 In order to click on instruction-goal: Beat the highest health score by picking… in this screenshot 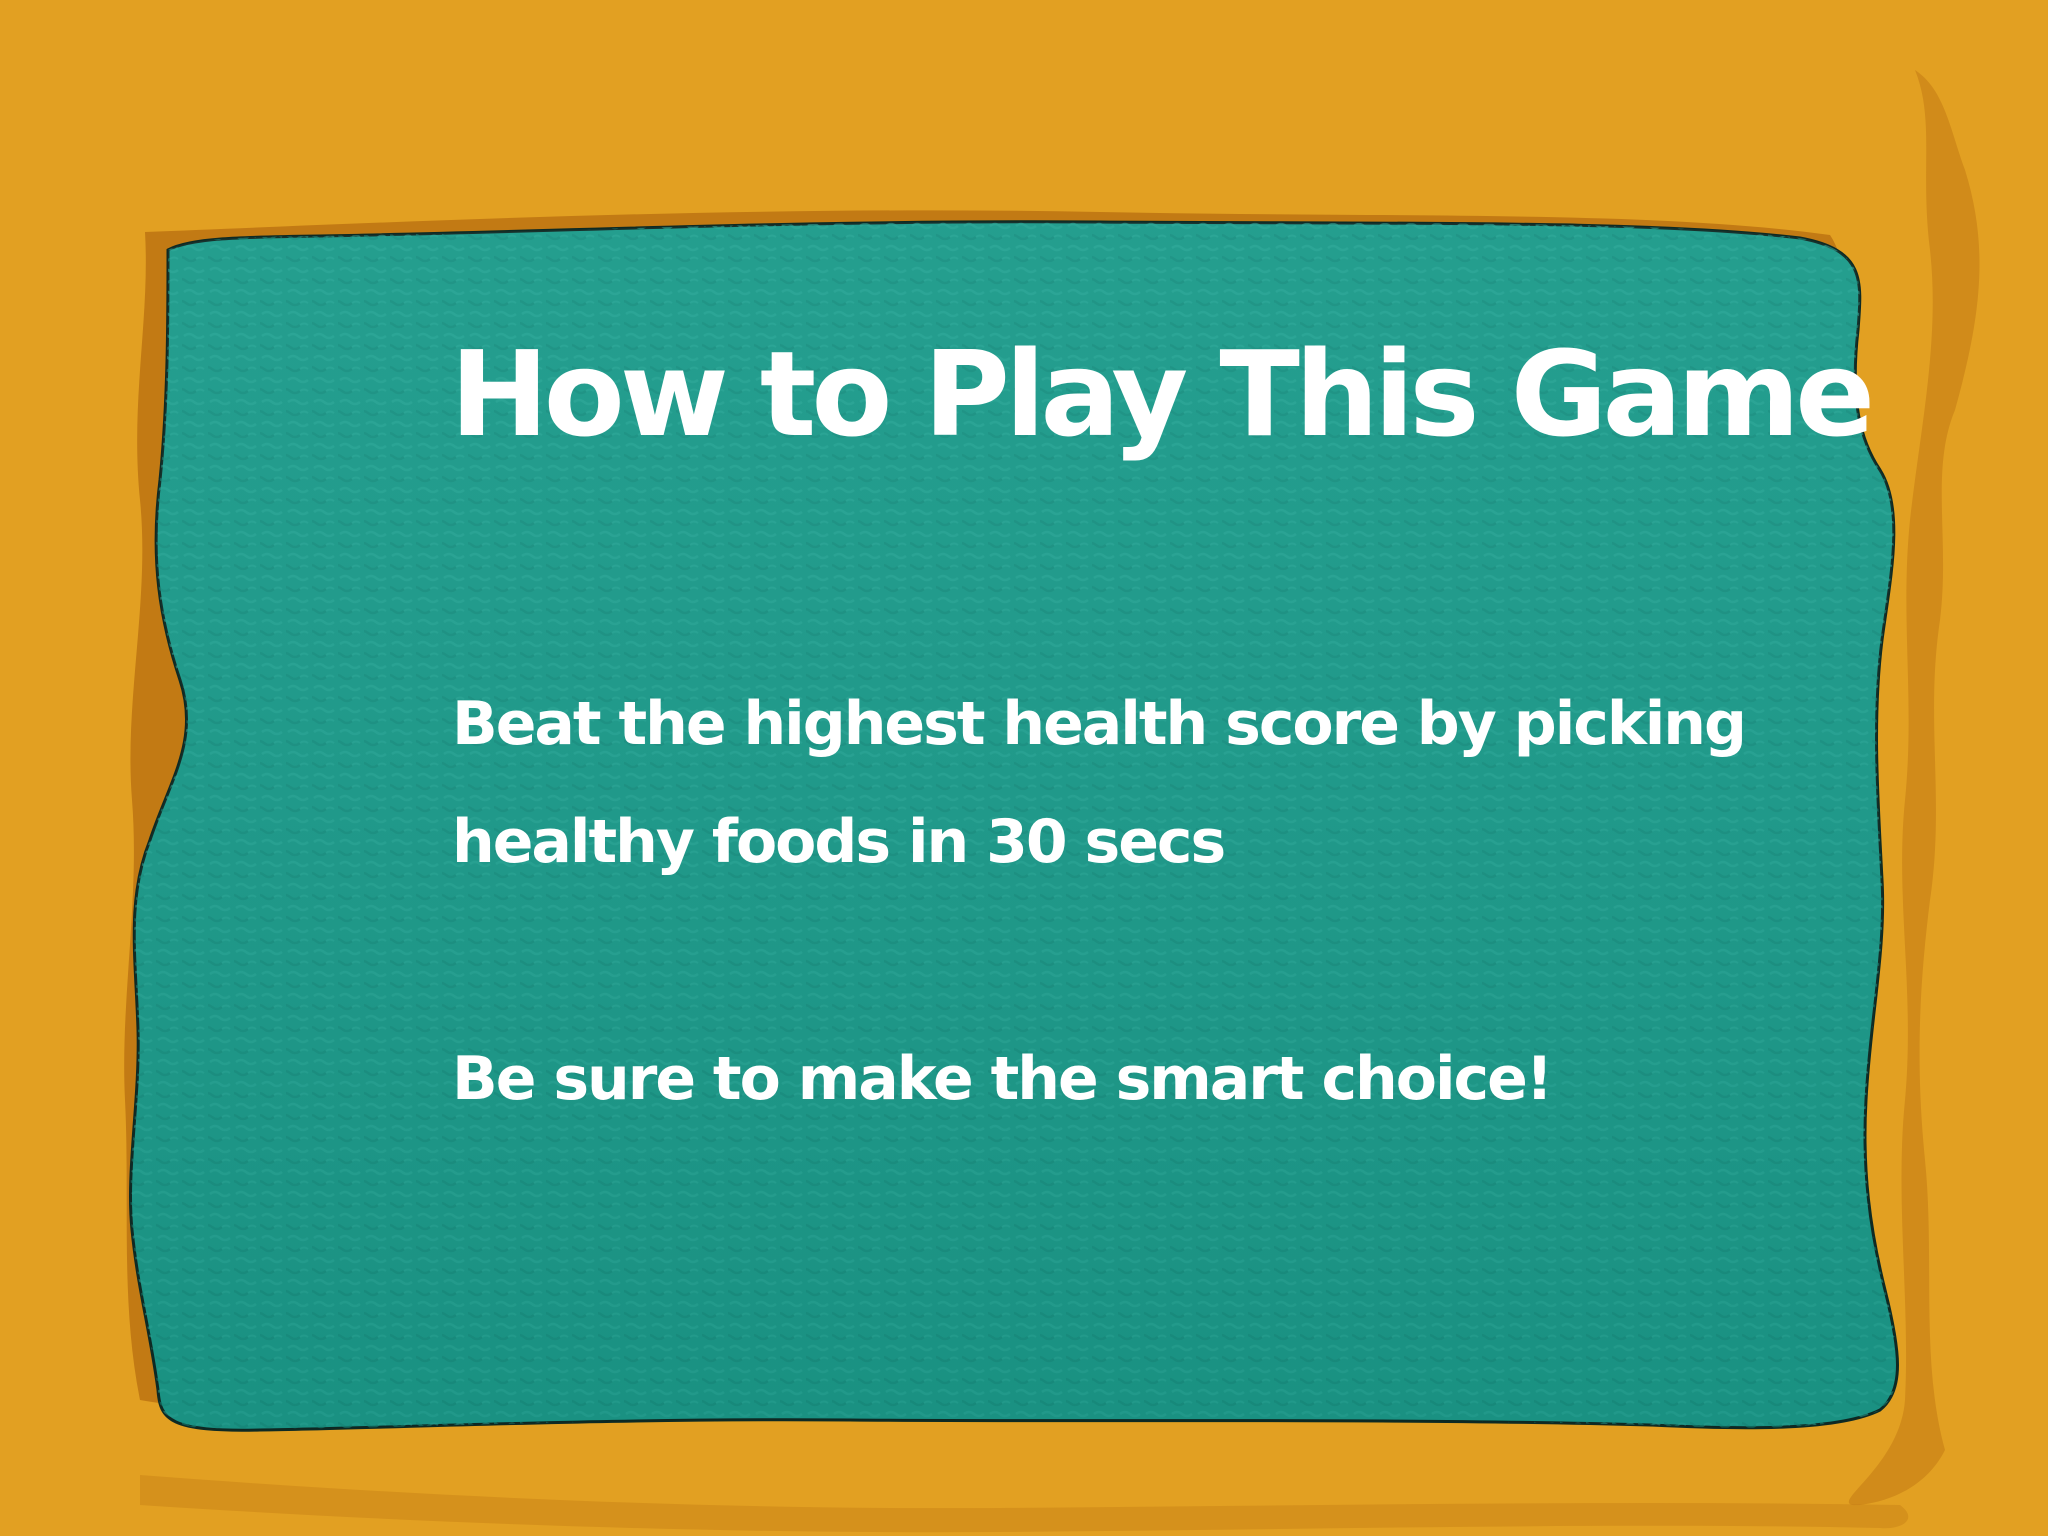, I will do `click(1099, 783)`.